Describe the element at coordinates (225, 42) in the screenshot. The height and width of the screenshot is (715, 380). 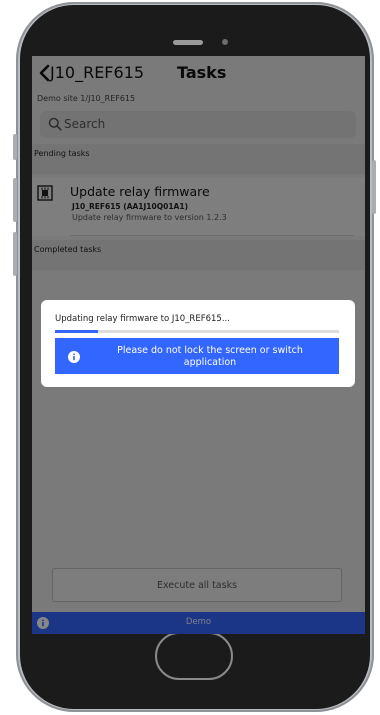
I see `front-camera` at that location.